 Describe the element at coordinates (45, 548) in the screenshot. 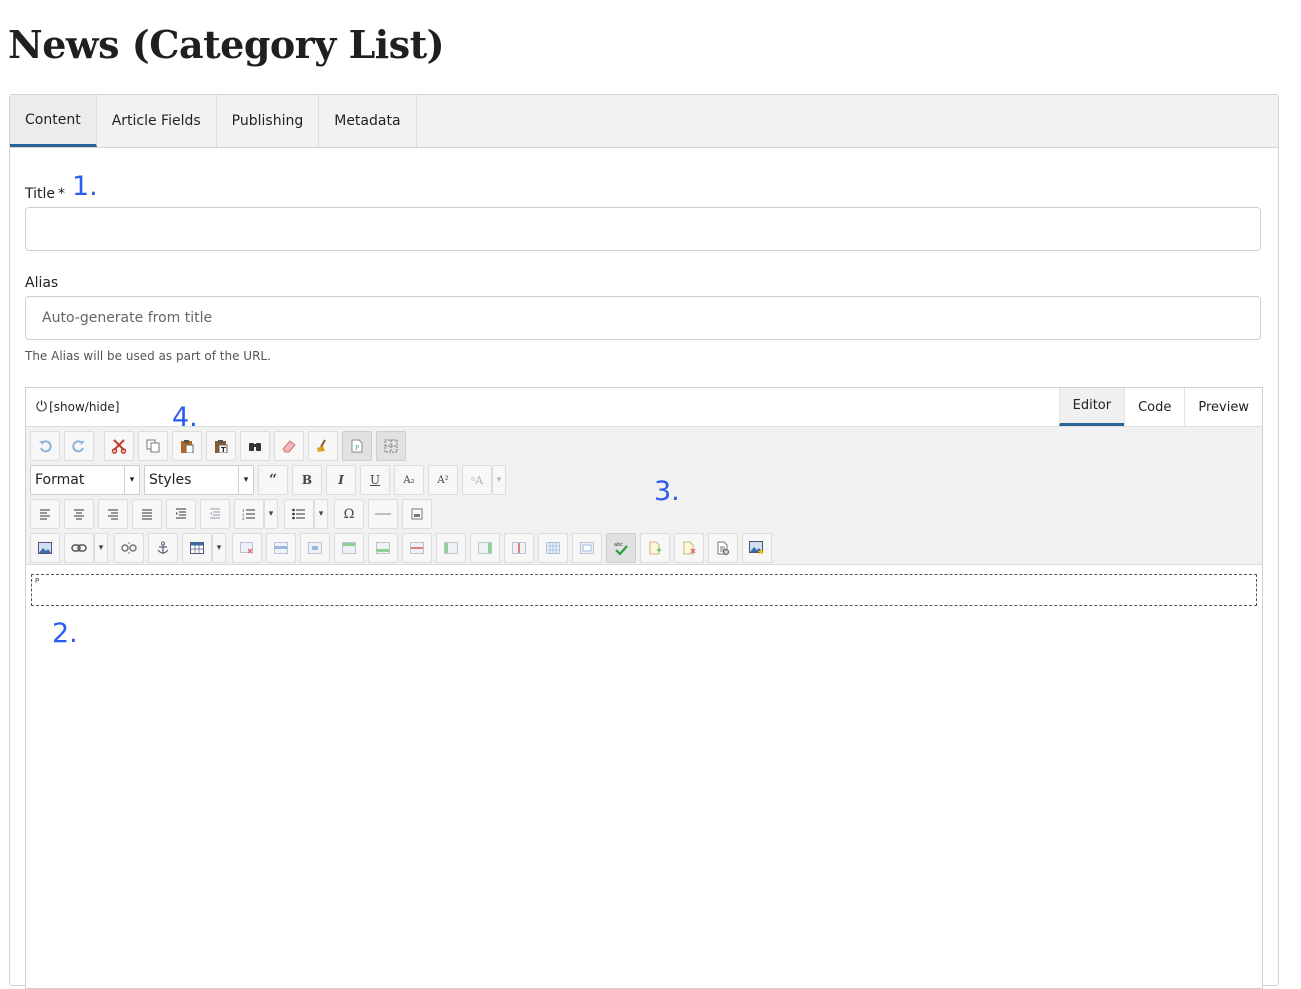

I see `insert-image-button` at that location.